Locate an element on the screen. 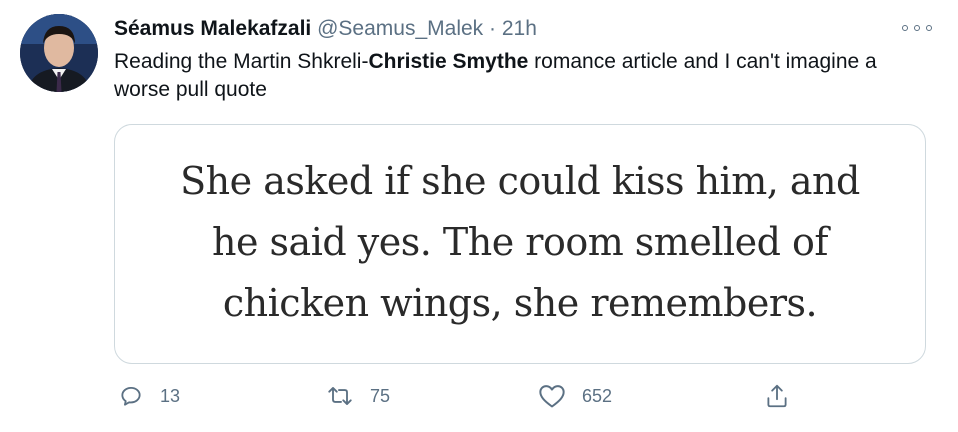 The height and width of the screenshot is (432, 958). retweet-count: 75 is located at coordinates (380, 395).